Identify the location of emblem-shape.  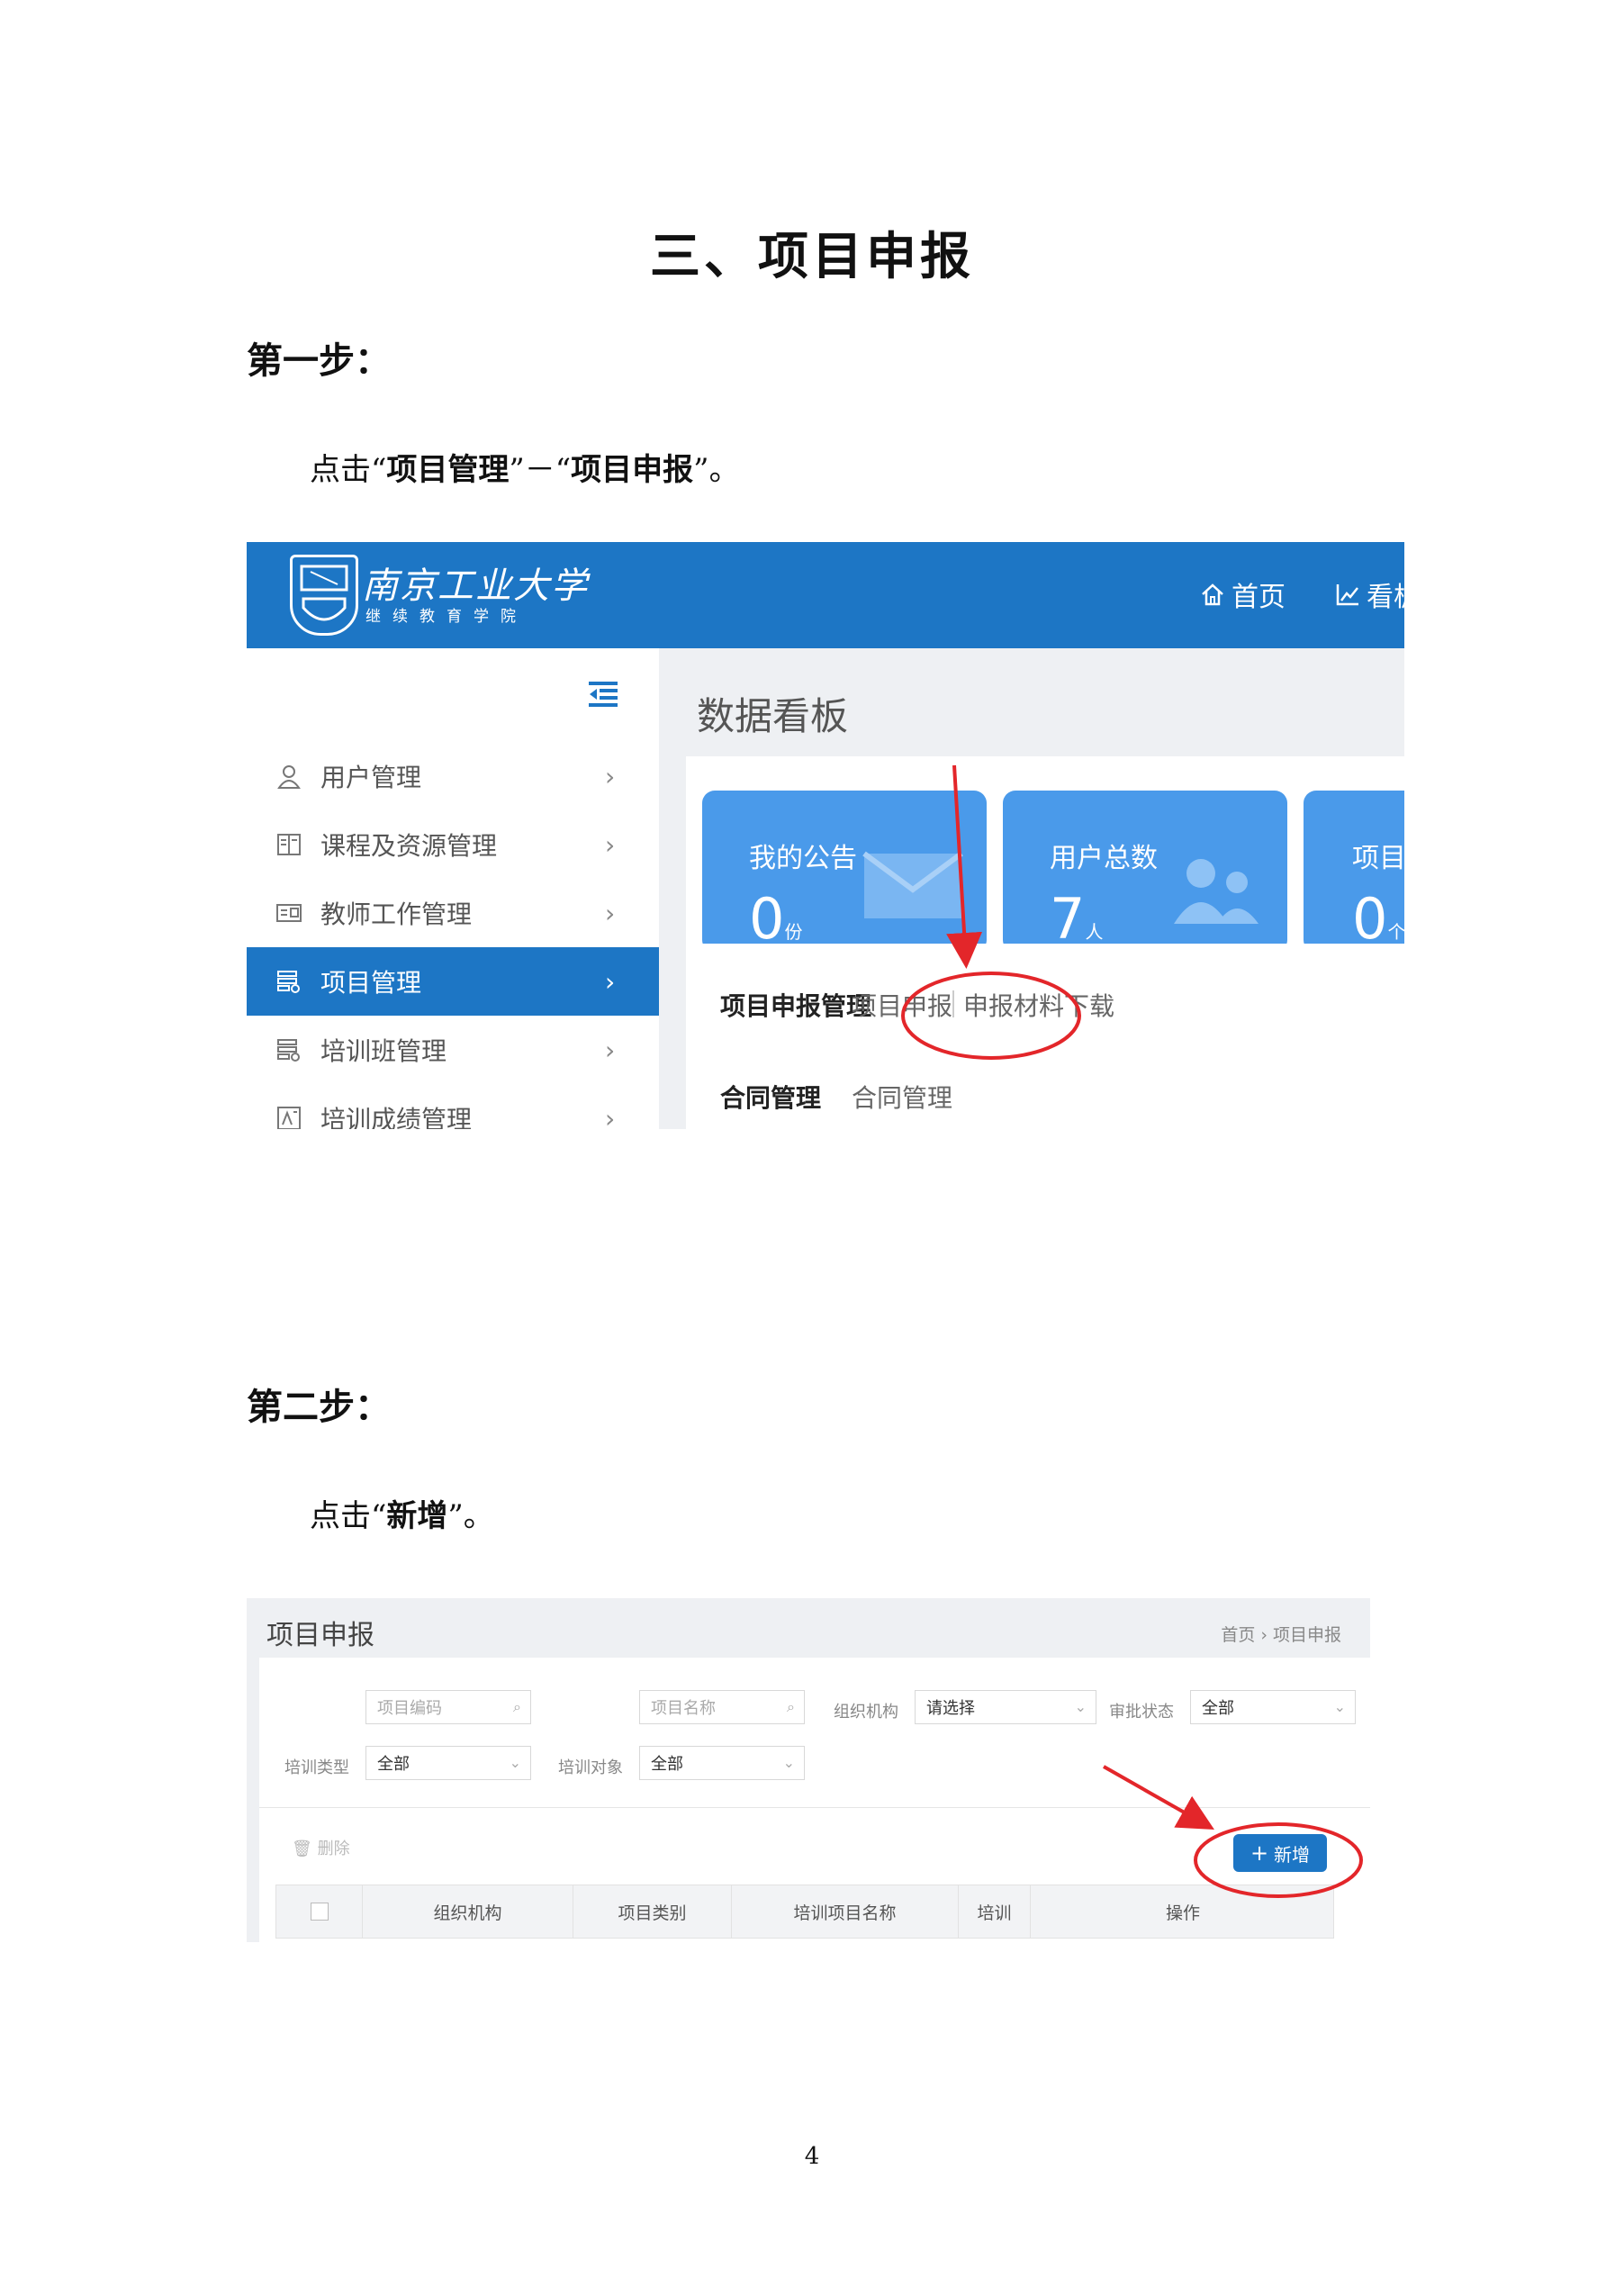
(324, 593).